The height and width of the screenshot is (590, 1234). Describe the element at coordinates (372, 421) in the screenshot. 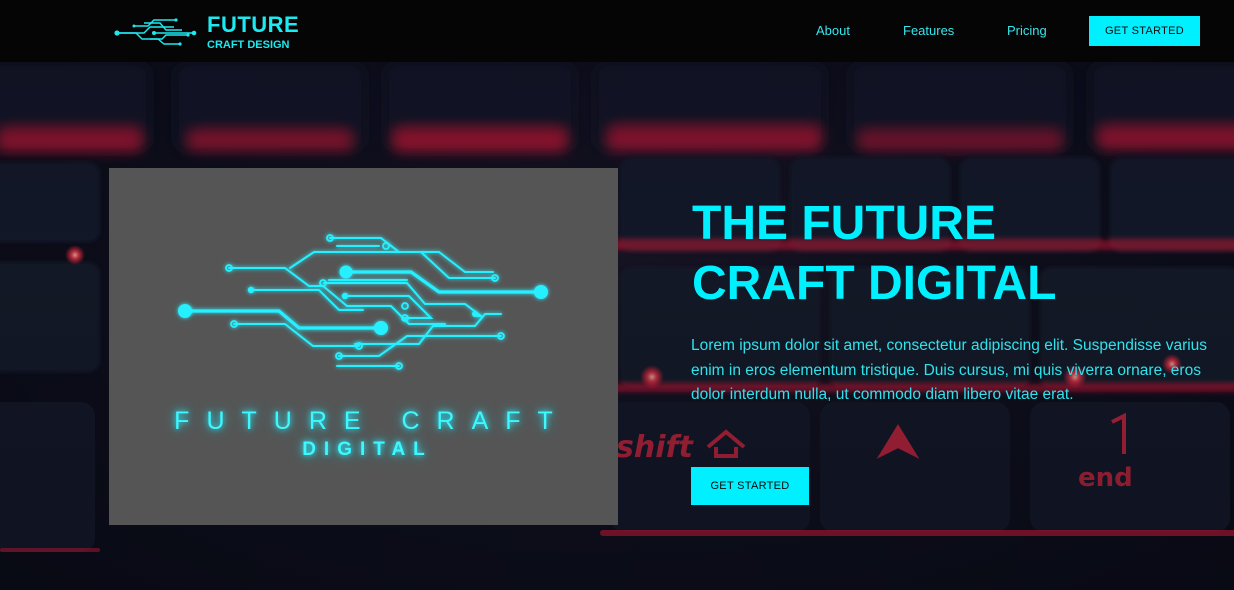

I see `graphic-title-line1: FUTURE CRAFT` at that location.